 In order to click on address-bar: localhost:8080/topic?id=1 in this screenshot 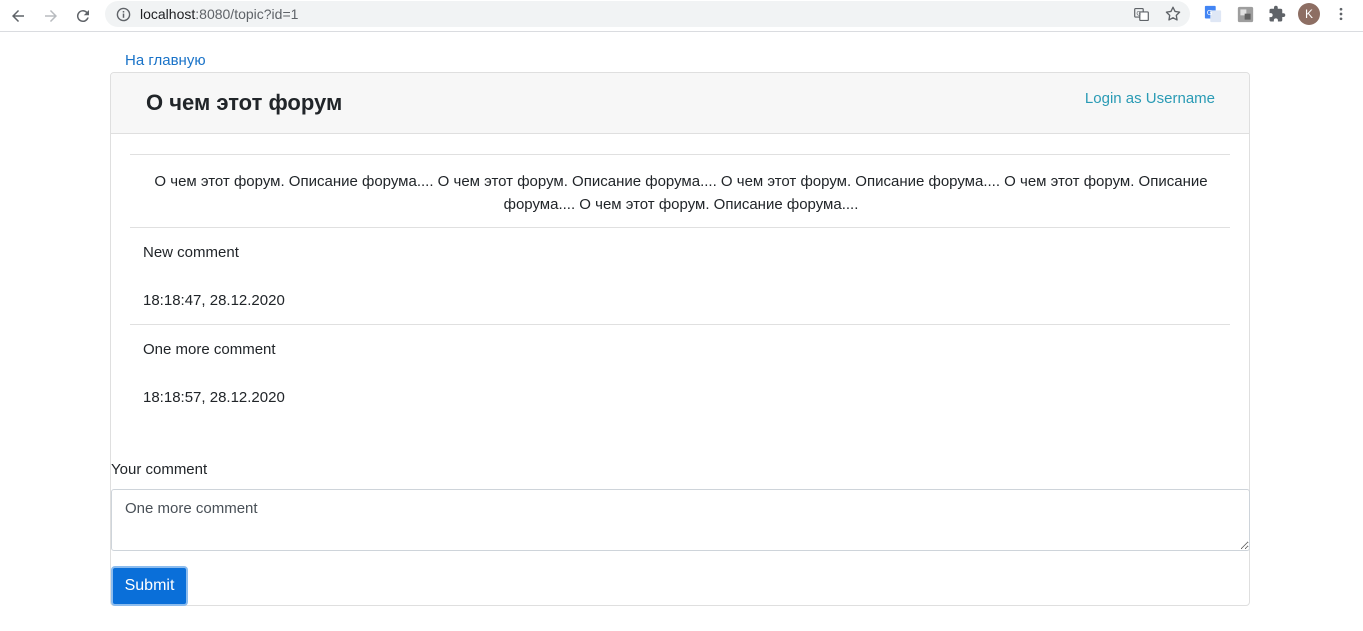, I will do `click(647, 14)`.